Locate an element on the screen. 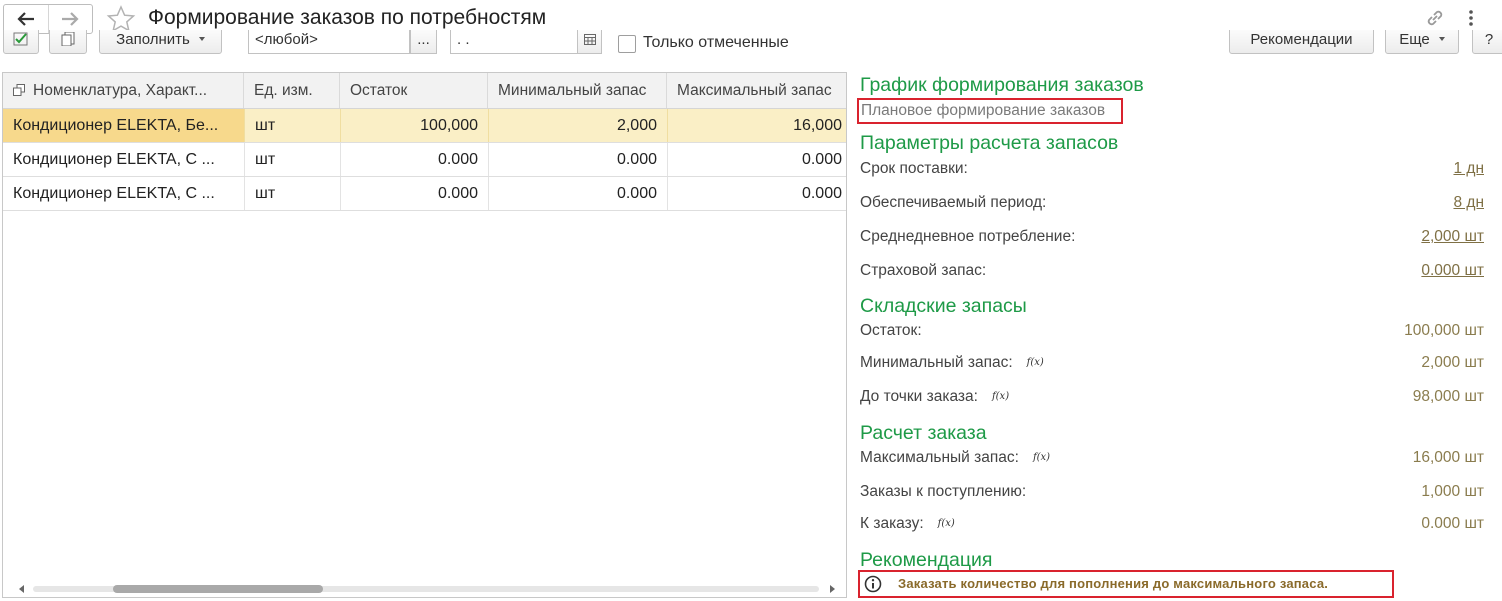 This screenshot has height=601, width=1502. filter-input: <любой> is located at coordinates (329, 42).